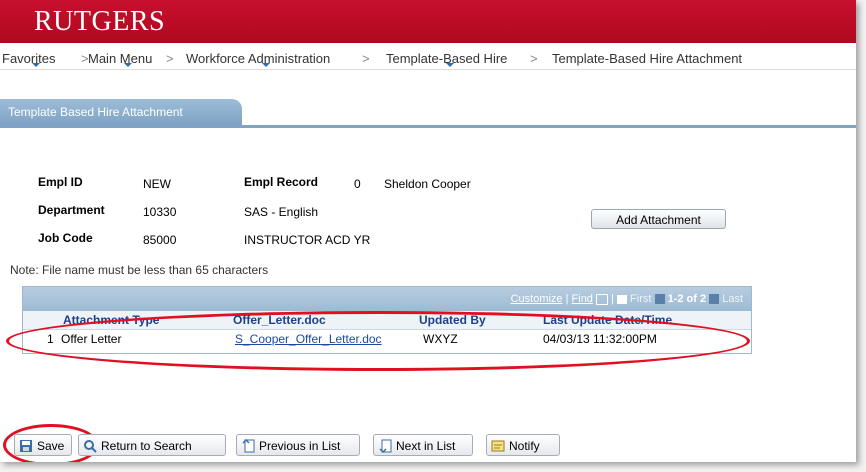 This screenshot has width=866, height=472. What do you see at coordinates (100, 21) in the screenshot?
I see `rutgers-logo: RUTGERS` at bounding box center [100, 21].